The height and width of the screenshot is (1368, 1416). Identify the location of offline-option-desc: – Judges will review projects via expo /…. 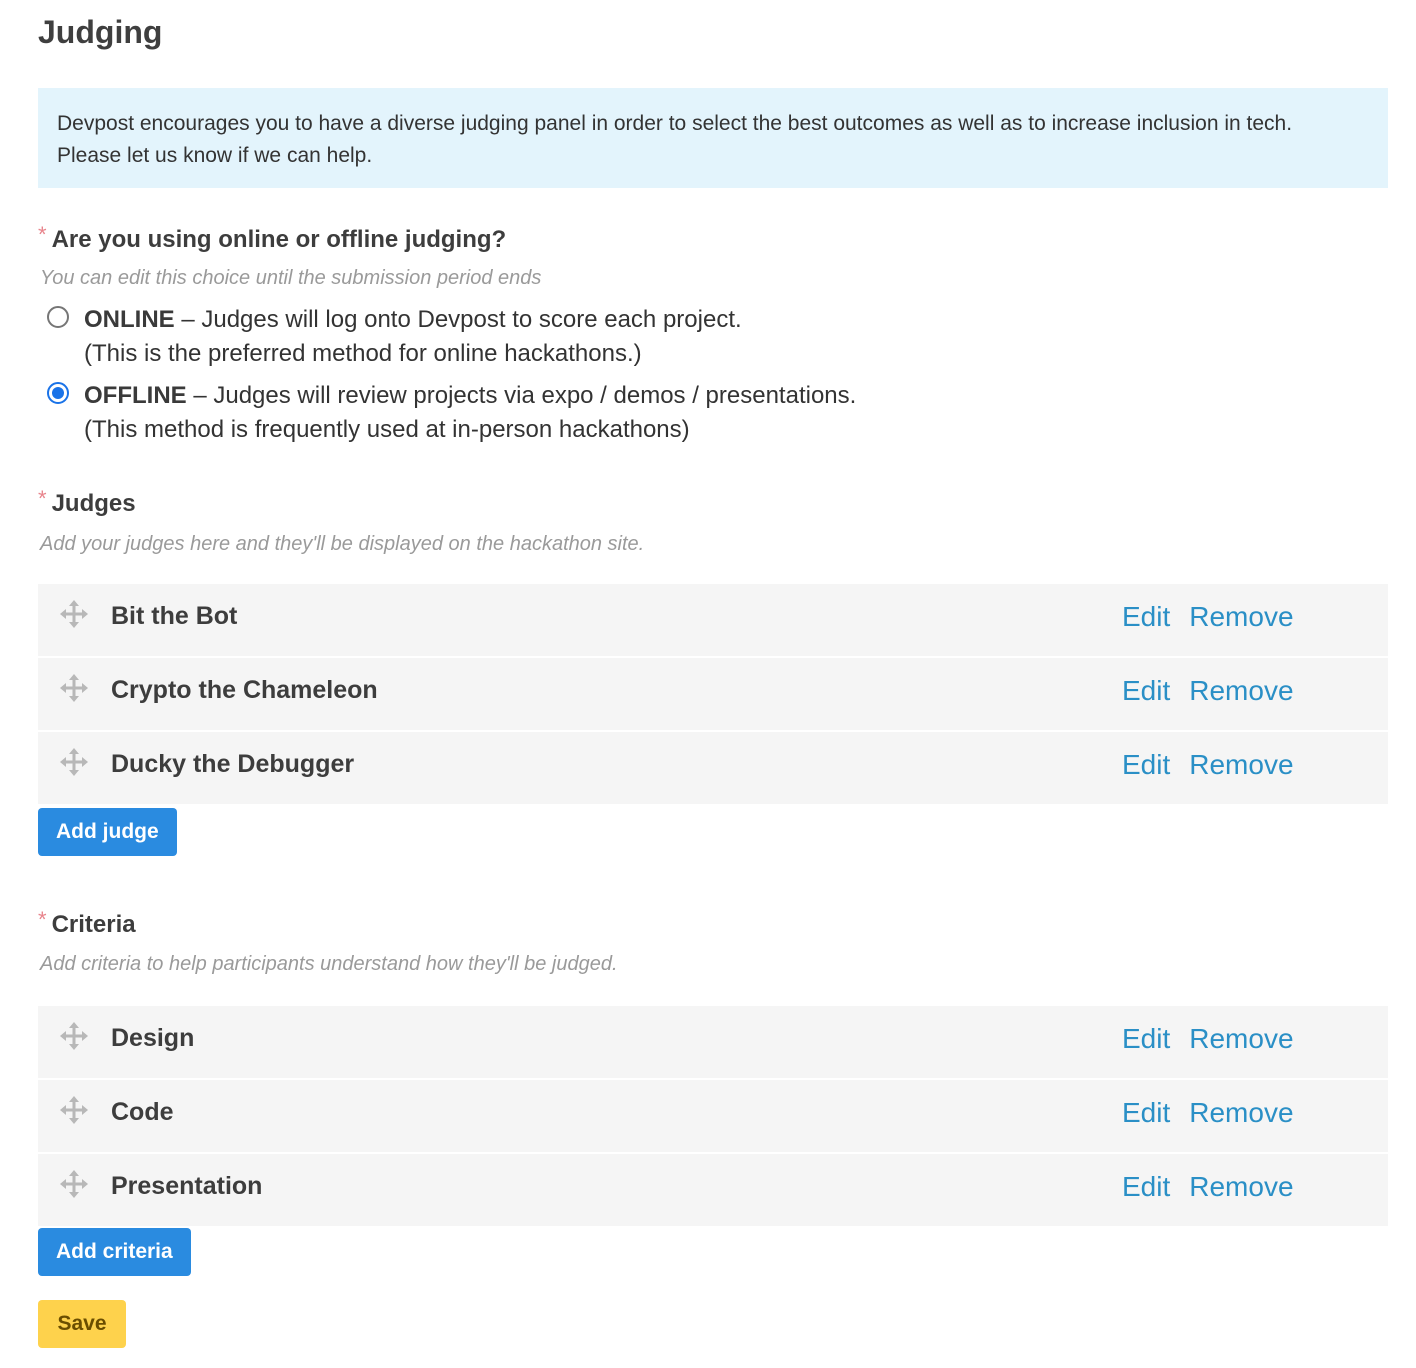
(521, 395).